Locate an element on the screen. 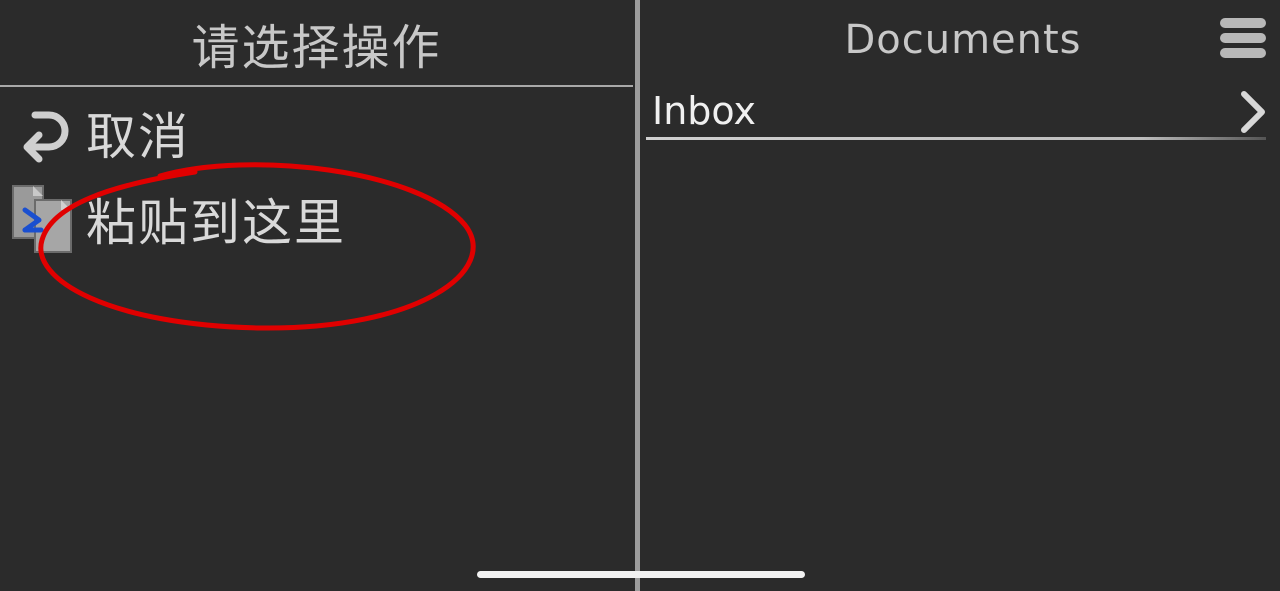 This screenshot has height=591, width=1280. paste-here-action: 粘贴到这里 is located at coordinates (290, 219).